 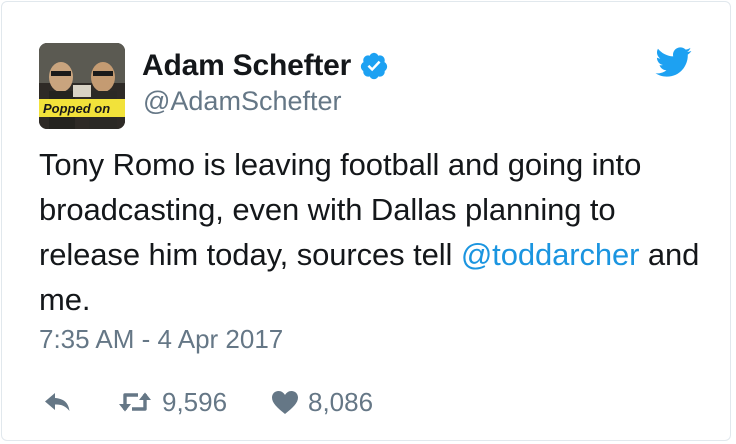 I want to click on author-name-row: Adam Schefter, so click(x=265, y=66).